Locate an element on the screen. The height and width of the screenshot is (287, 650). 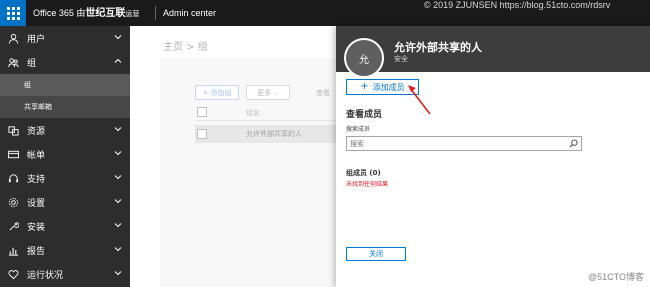
row-checkbox is located at coordinates (202, 134).